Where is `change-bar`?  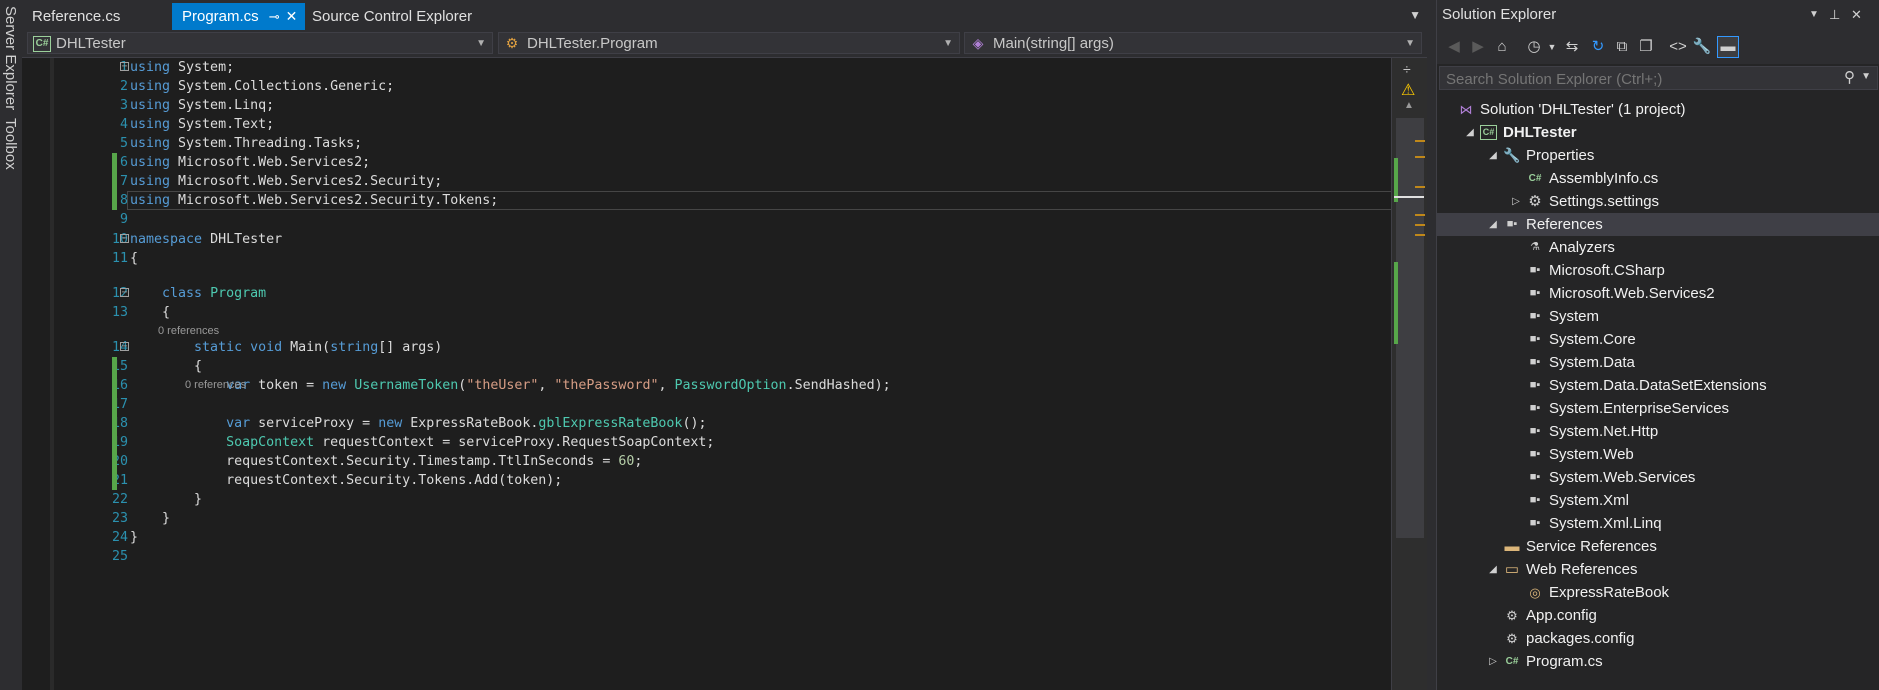
change-bar is located at coordinates (114, 200).